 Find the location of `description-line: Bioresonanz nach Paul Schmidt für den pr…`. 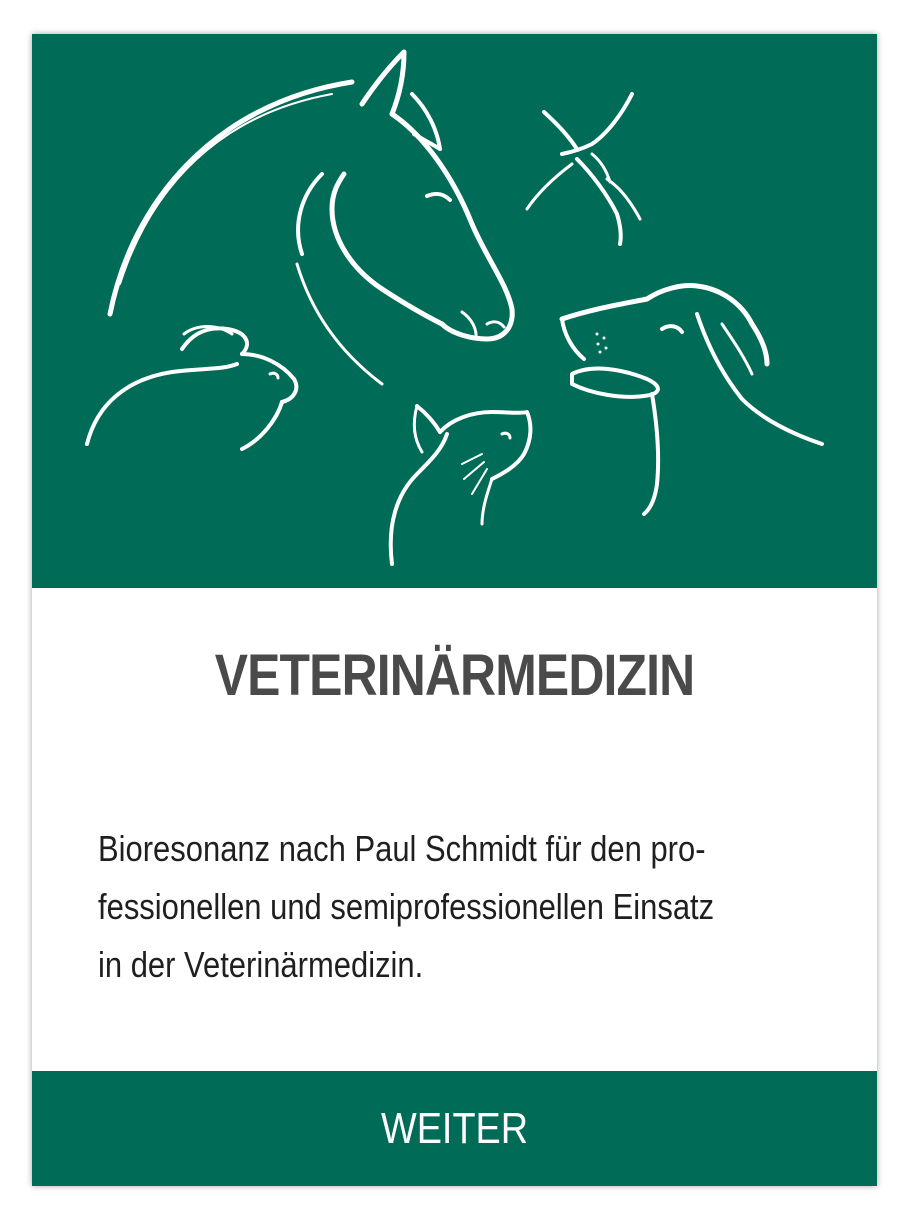

description-line: Bioresonanz nach Paul Schmidt für den pr… is located at coordinates (402, 848).